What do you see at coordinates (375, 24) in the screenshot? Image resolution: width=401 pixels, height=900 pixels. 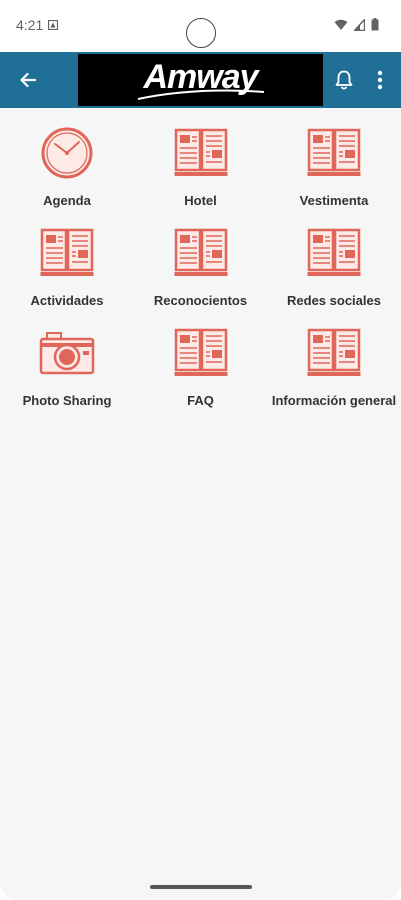 I see `battery-icon` at bounding box center [375, 24].